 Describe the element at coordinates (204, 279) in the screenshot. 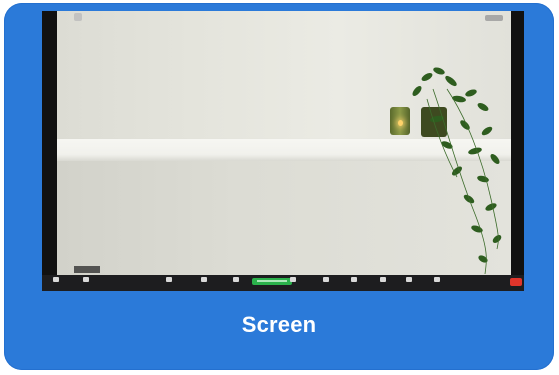

I see `participants-icon` at that location.